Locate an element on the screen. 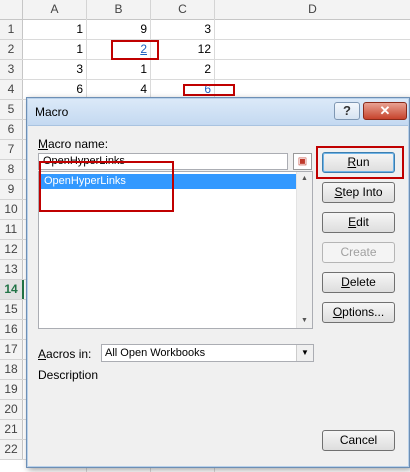  row-header-16: 16 is located at coordinates (11, 330).